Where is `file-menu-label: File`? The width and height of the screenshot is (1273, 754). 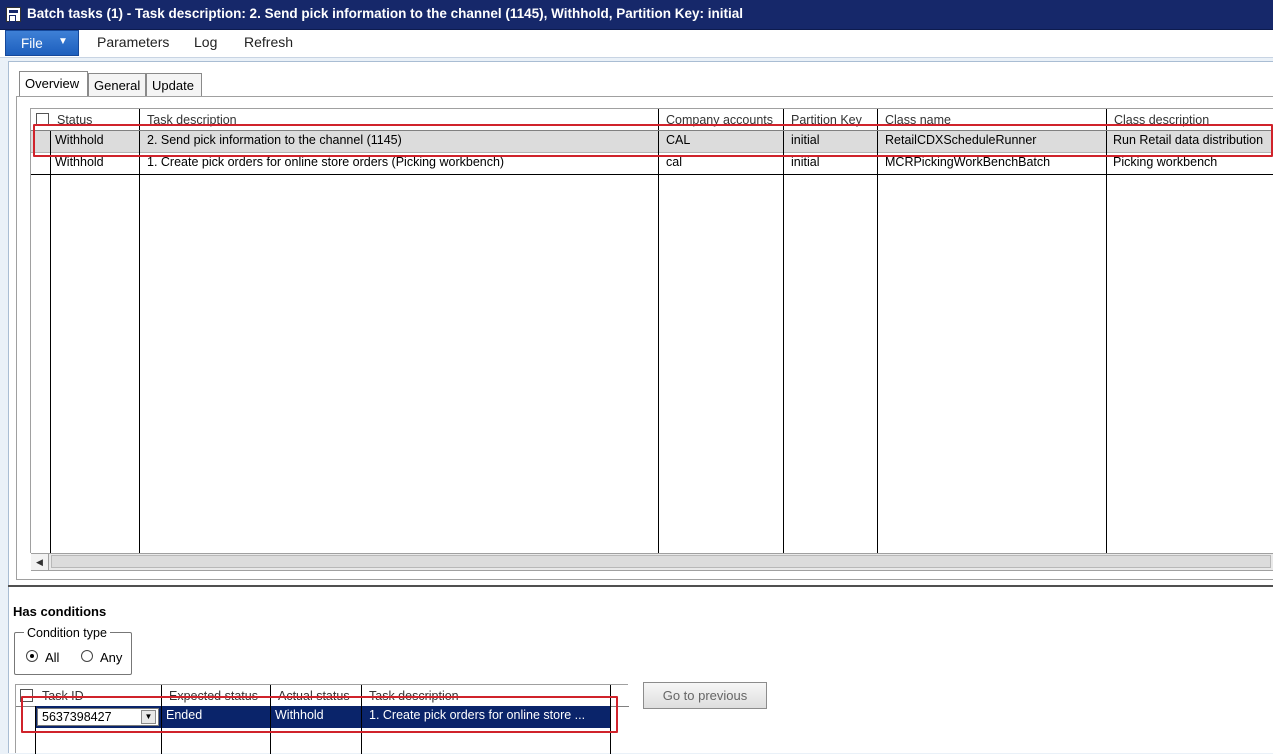 file-menu-label: File is located at coordinates (32, 43).